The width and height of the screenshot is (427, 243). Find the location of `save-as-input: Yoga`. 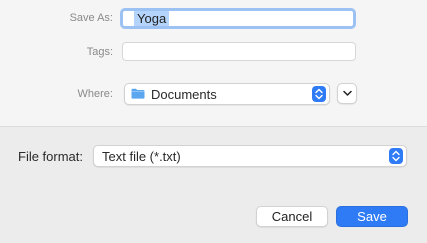

save-as-input: Yoga is located at coordinates (238, 18).